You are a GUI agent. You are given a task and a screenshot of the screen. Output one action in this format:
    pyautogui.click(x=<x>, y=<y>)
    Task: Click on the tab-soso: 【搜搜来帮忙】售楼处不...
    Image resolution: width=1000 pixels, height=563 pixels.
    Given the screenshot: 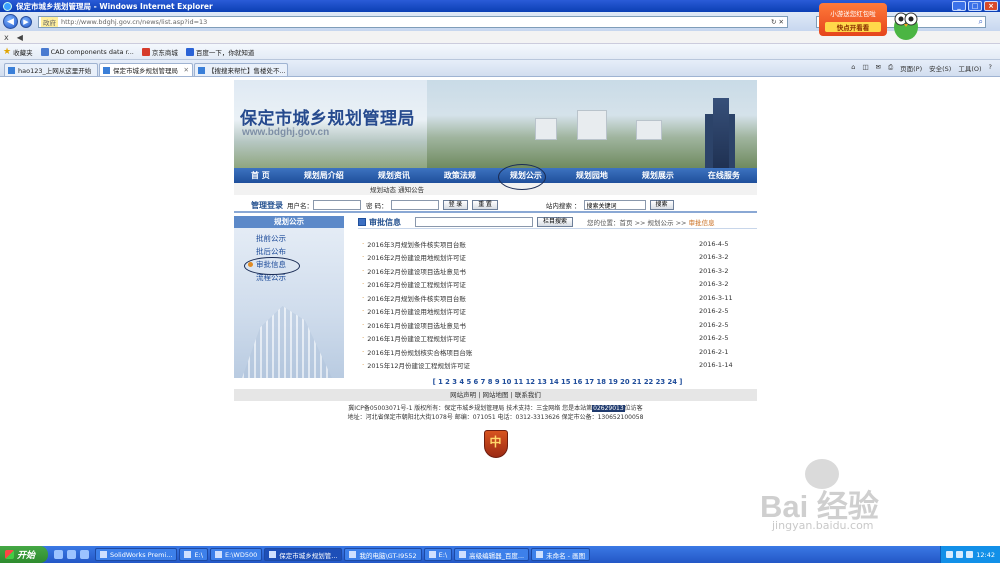 What is the action you would take?
    pyautogui.click(x=241, y=69)
    